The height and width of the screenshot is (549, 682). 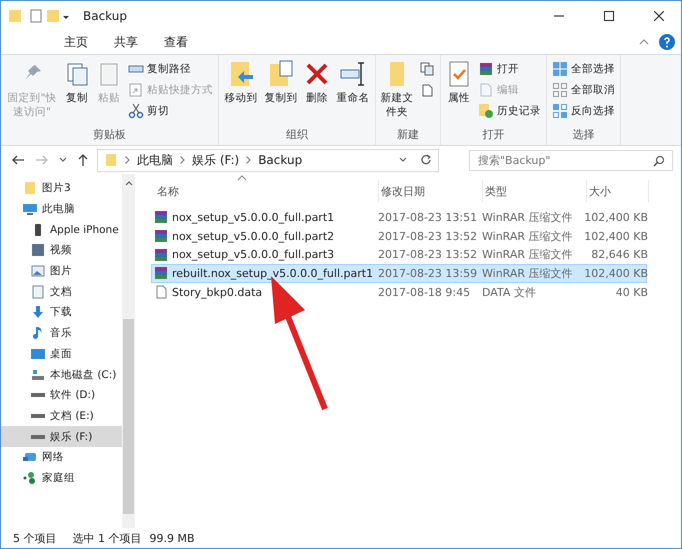 I want to click on nav-item: Apple iPhone, so click(x=61, y=229).